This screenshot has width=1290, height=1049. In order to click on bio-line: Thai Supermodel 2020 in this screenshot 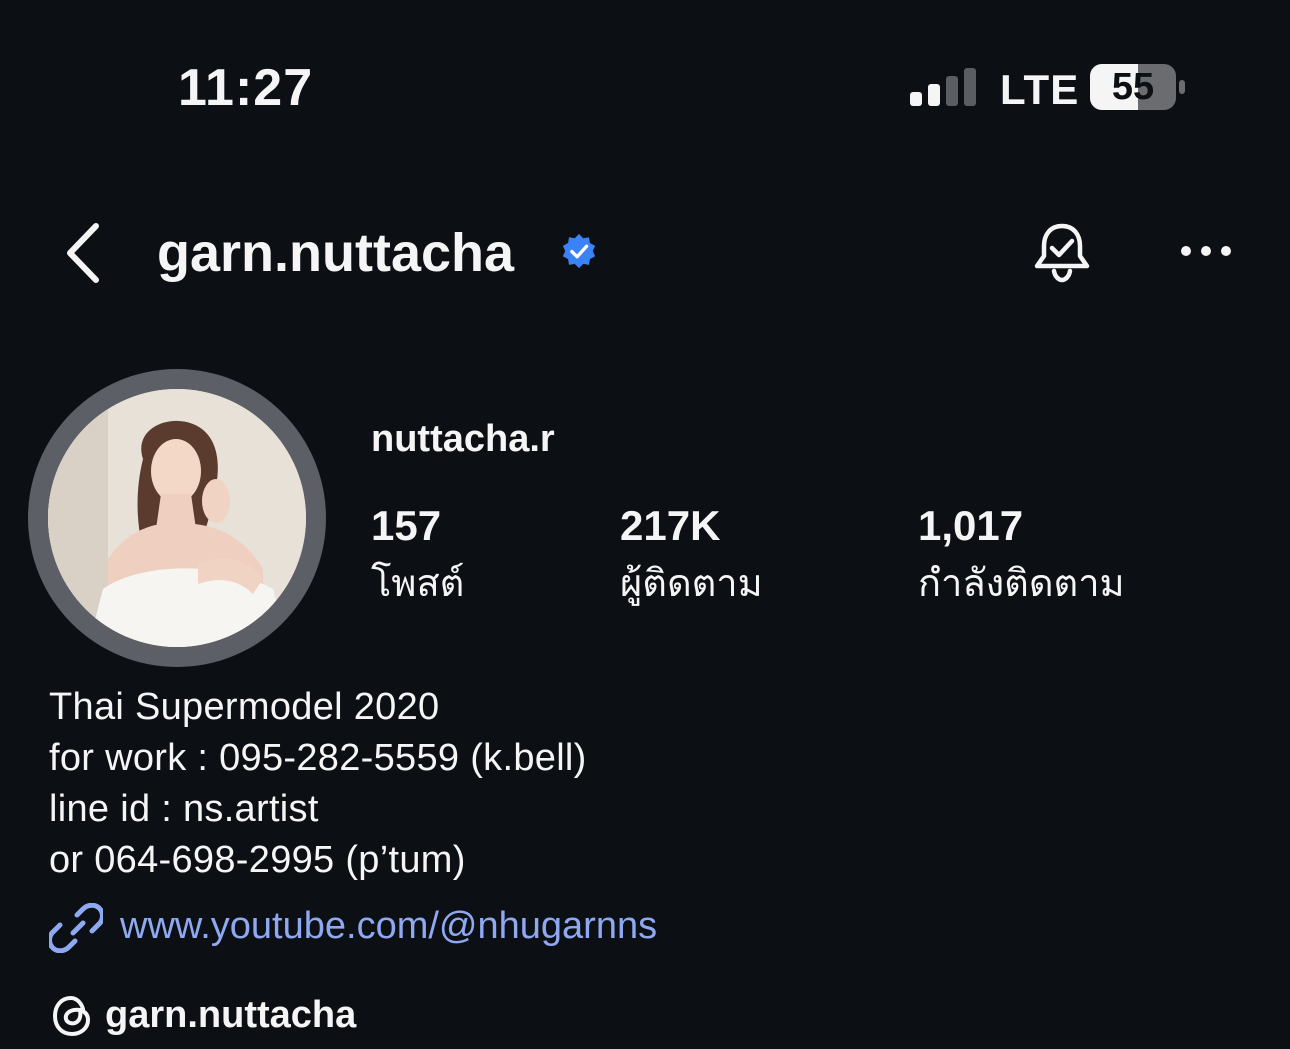, I will do `click(244, 707)`.